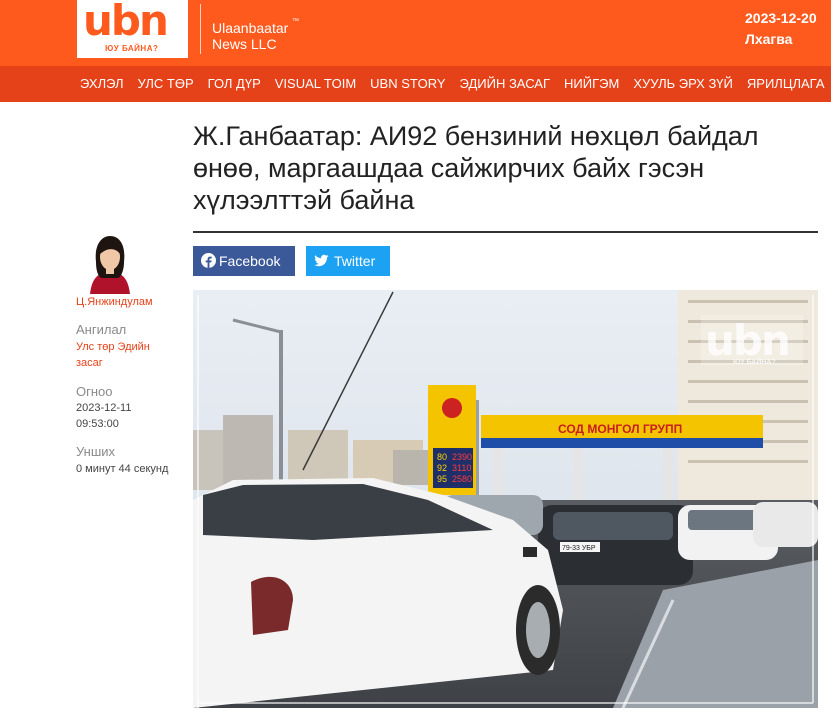 The image size is (831, 714). Describe the element at coordinates (442, 479) in the screenshot. I see `price-label: 95` at that location.